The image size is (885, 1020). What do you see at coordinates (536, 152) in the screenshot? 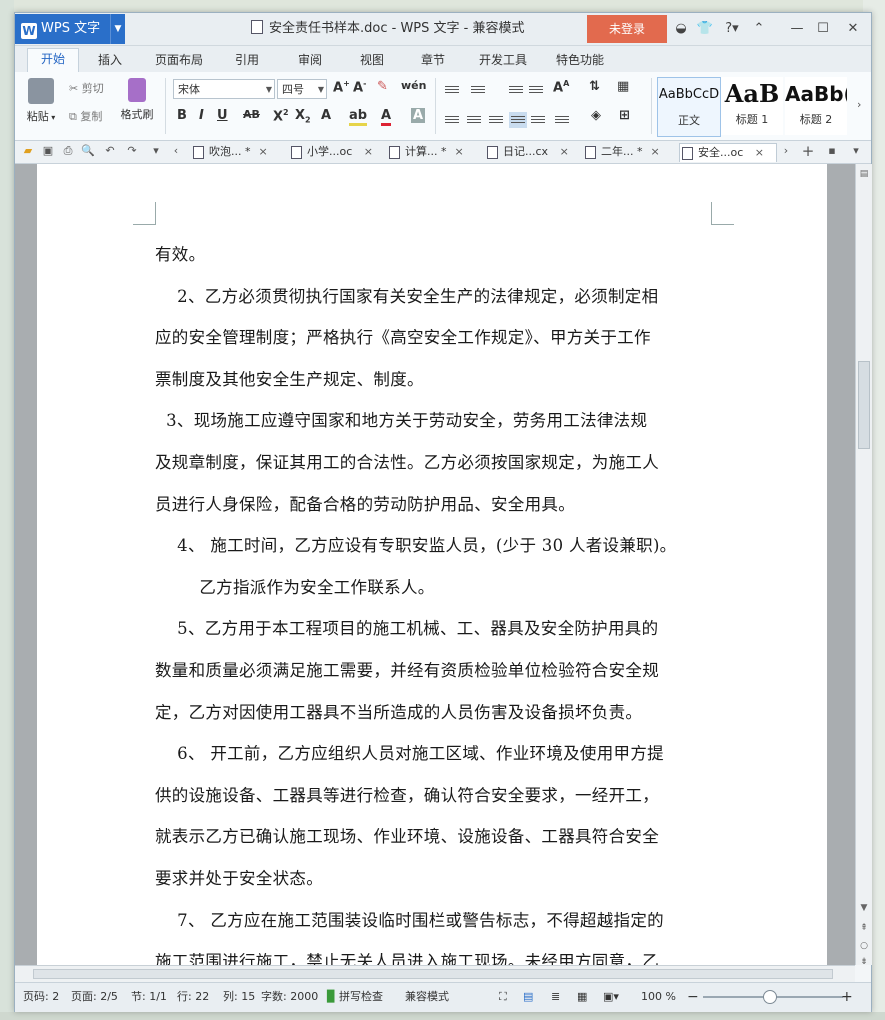
I see `doc-tab: 日记...cx ×` at bounding box center [536, 152].